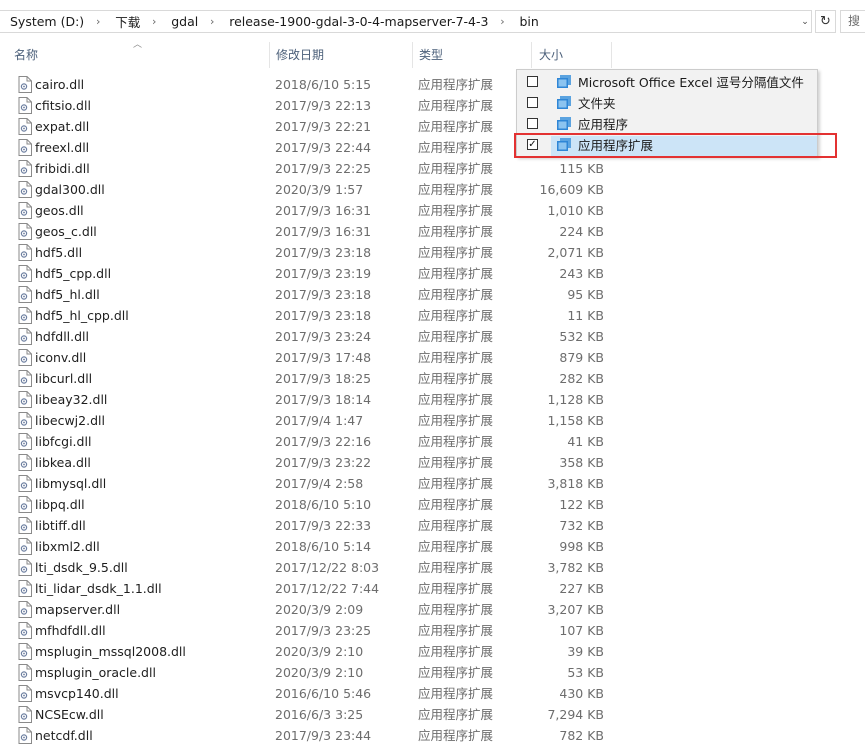 The image size is (865, 747). Describe the element at coordinates (98, 588) in the screenshot. I see `file-name: lti_lidar_dsdk_1.1.dll` at that location.